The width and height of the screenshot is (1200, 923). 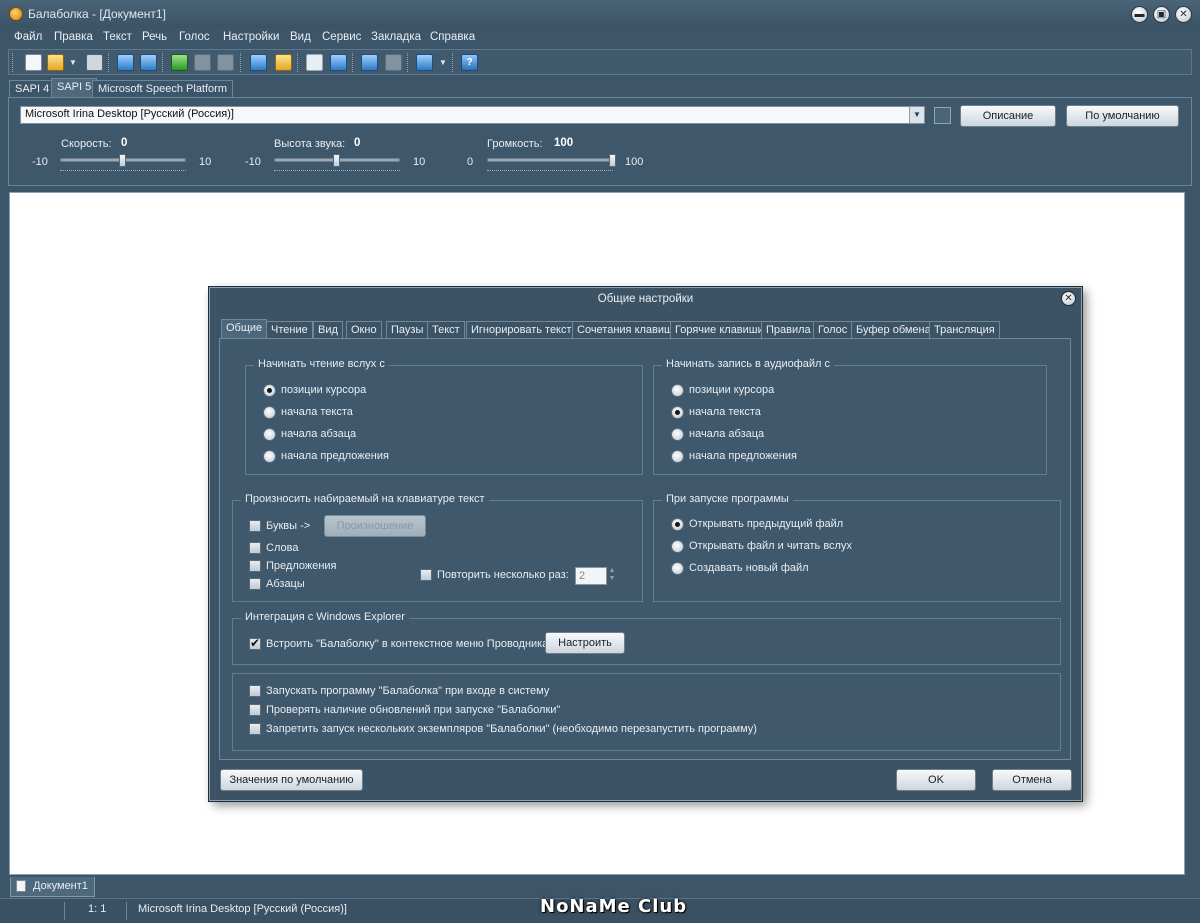 What do you see at coordinates (369, 62) in the screenshot?
I see `split-file-icon` at bounding box center [369, 62].